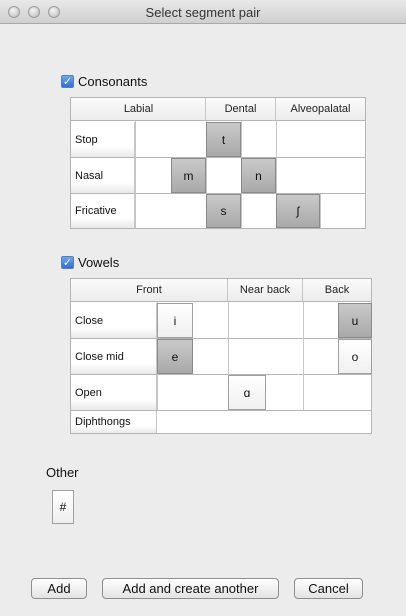 This screenshot has height=616, width=406. Describe the element at coordinates (114, 392) in the screenshot. I see `row-label-open: Open` at that location.